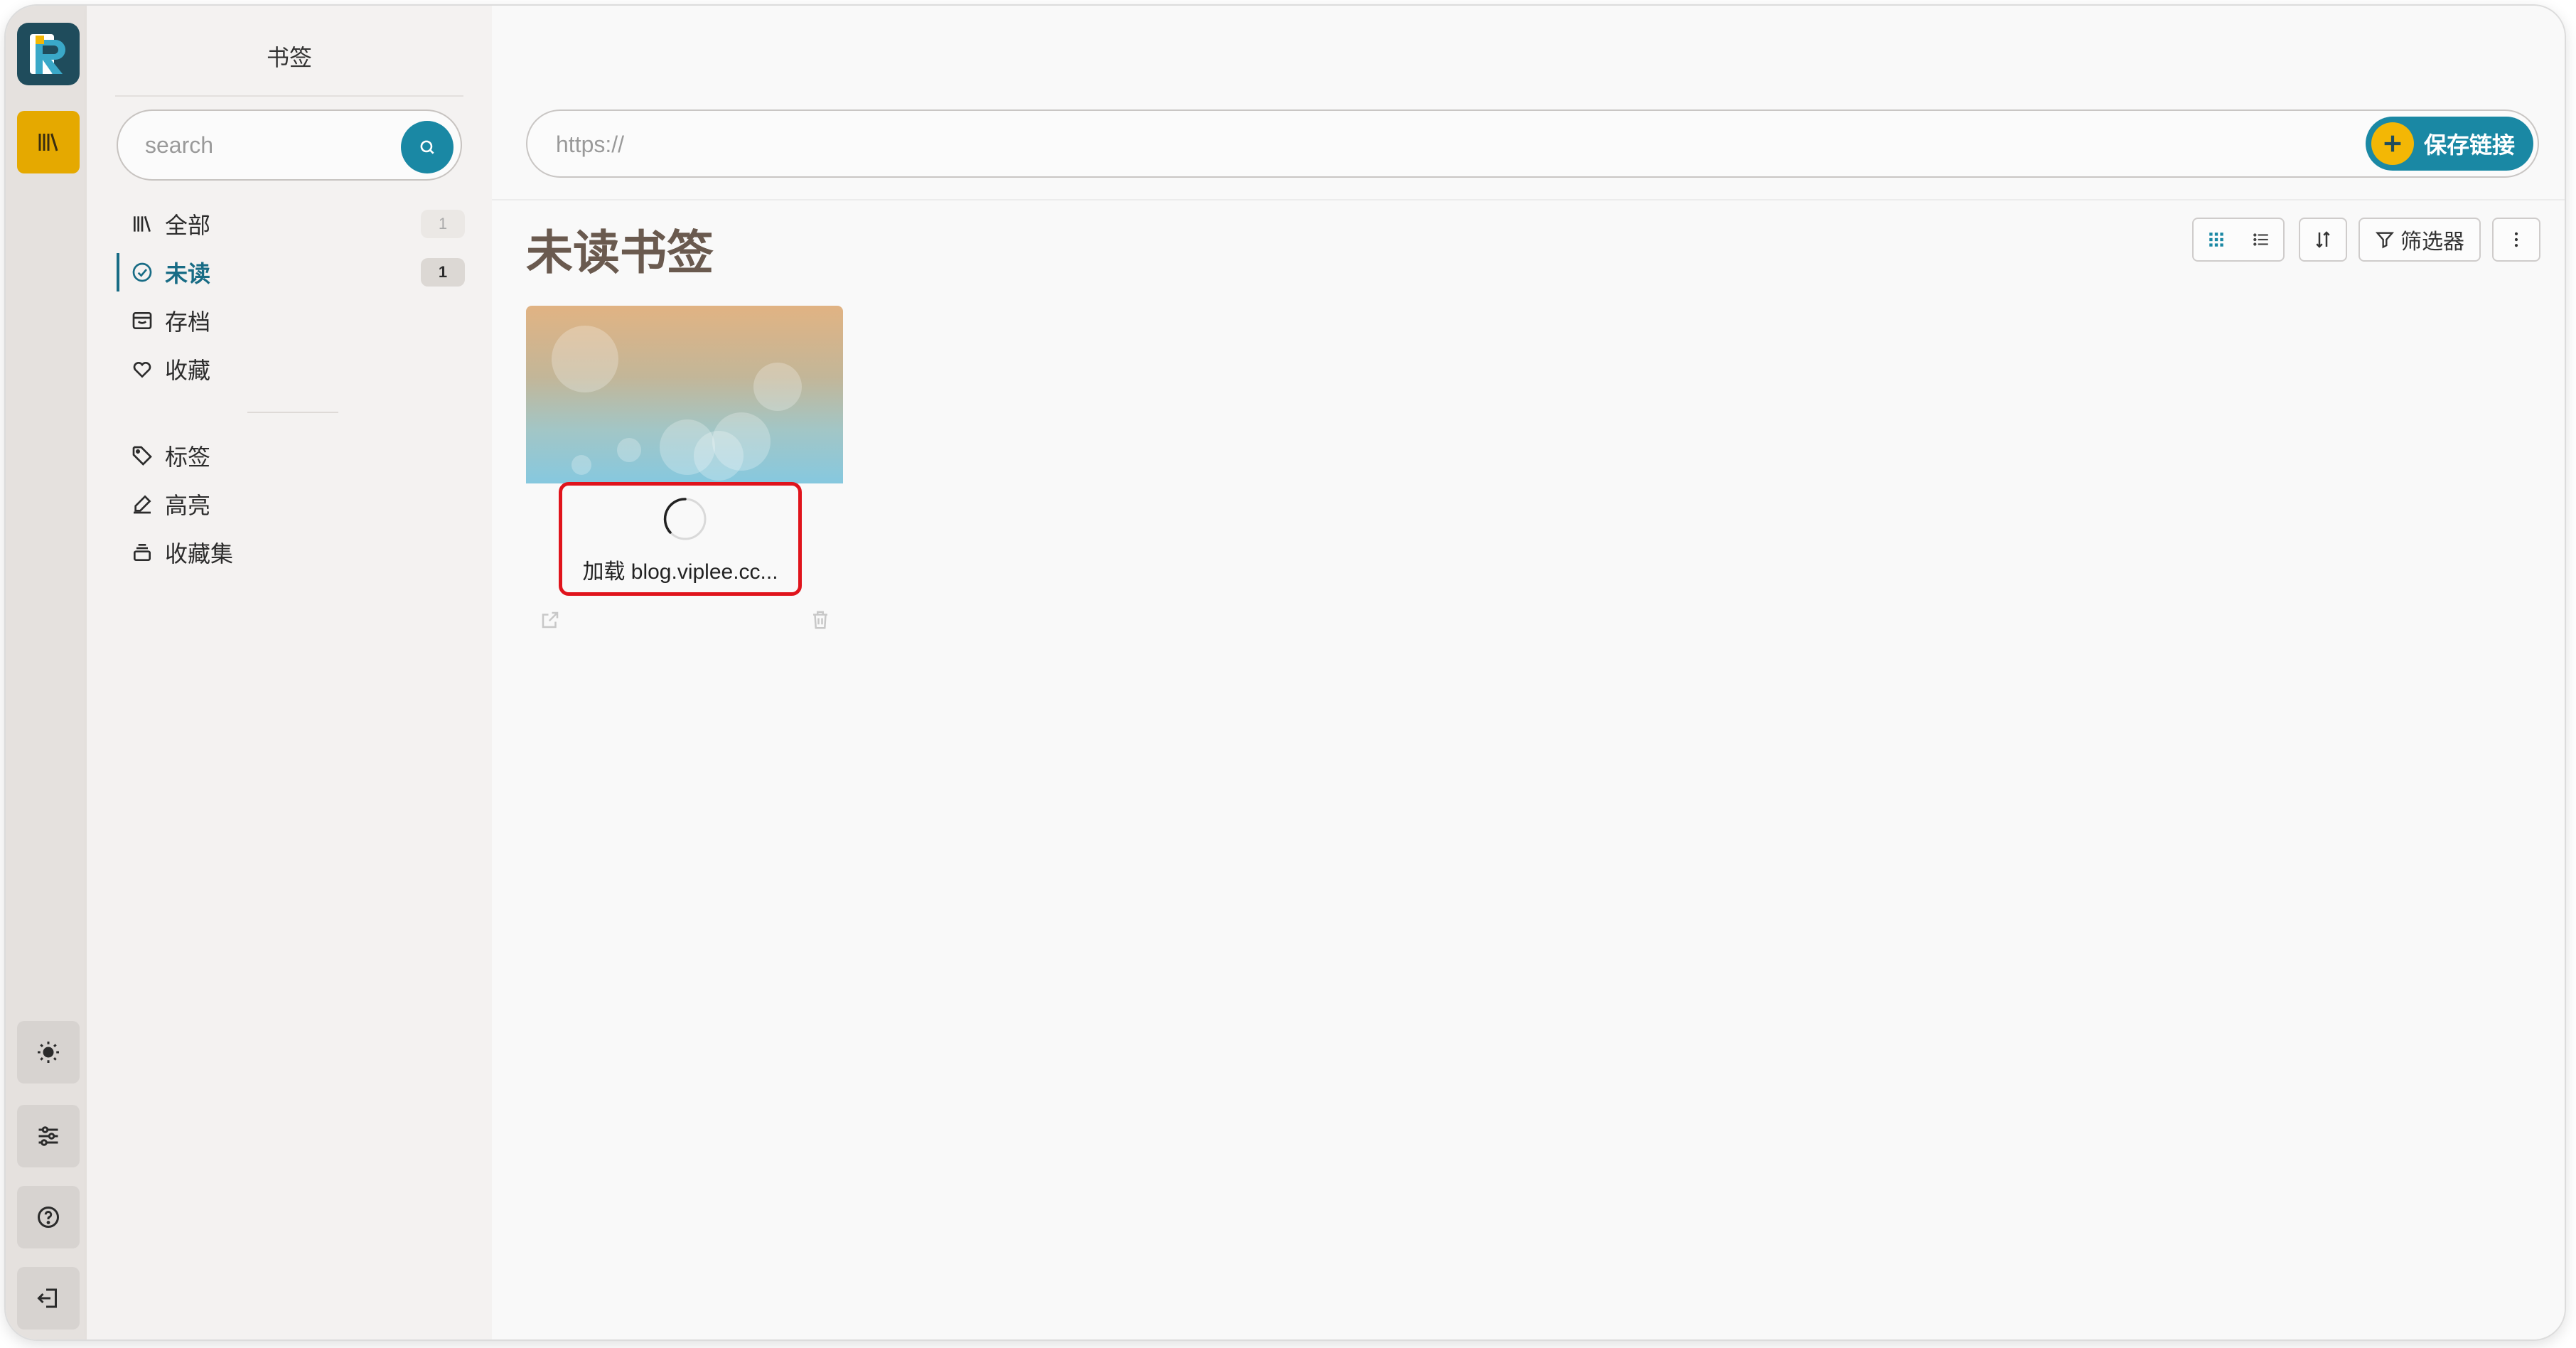 The image size is (2576, 1348). What do you see at coordinates (2469, 145) in the screenshot?
I see `save-link-label: 保存链接` at bounding box center [2469, 145].